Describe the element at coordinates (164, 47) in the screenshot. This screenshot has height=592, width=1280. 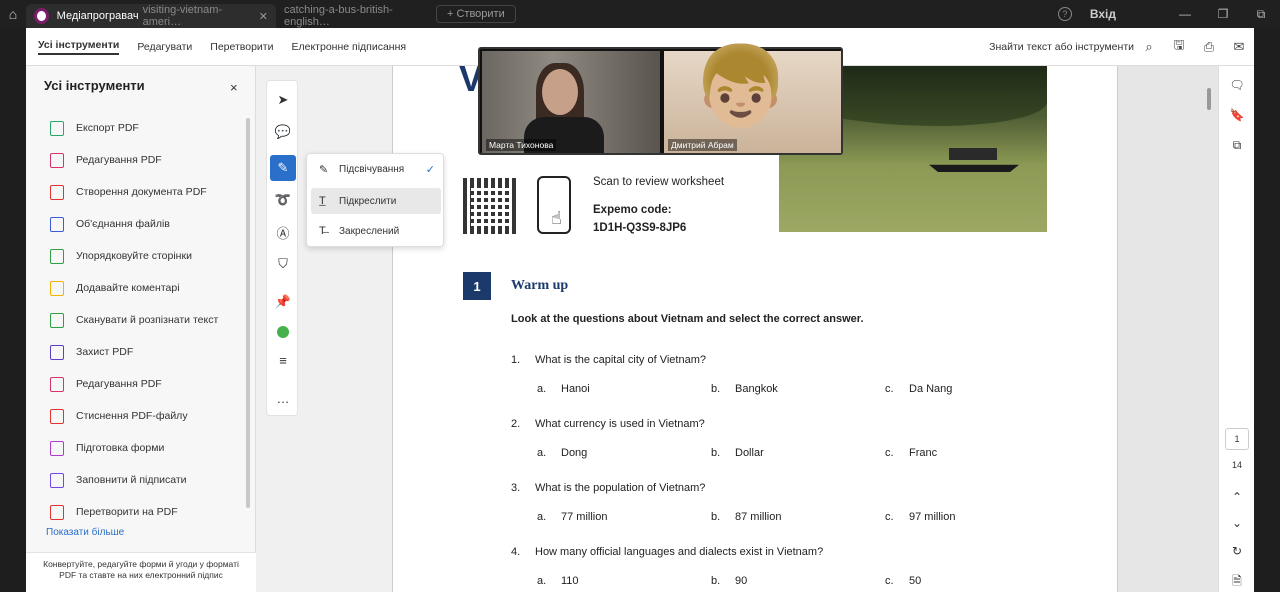
I see `nav-edit: Редагувати` at that location.